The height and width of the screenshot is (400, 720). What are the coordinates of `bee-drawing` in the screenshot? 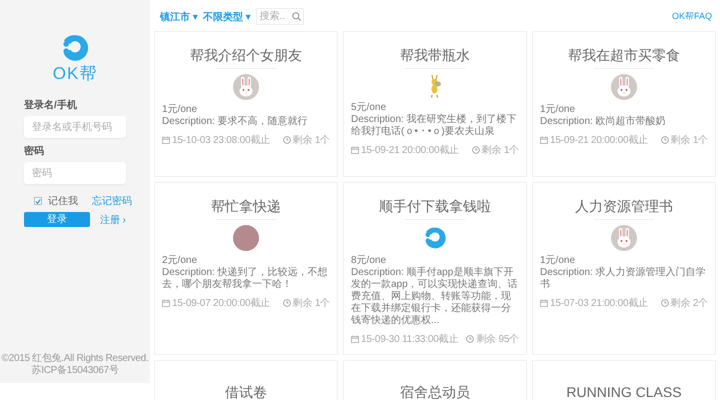 It's located at (435, 86).